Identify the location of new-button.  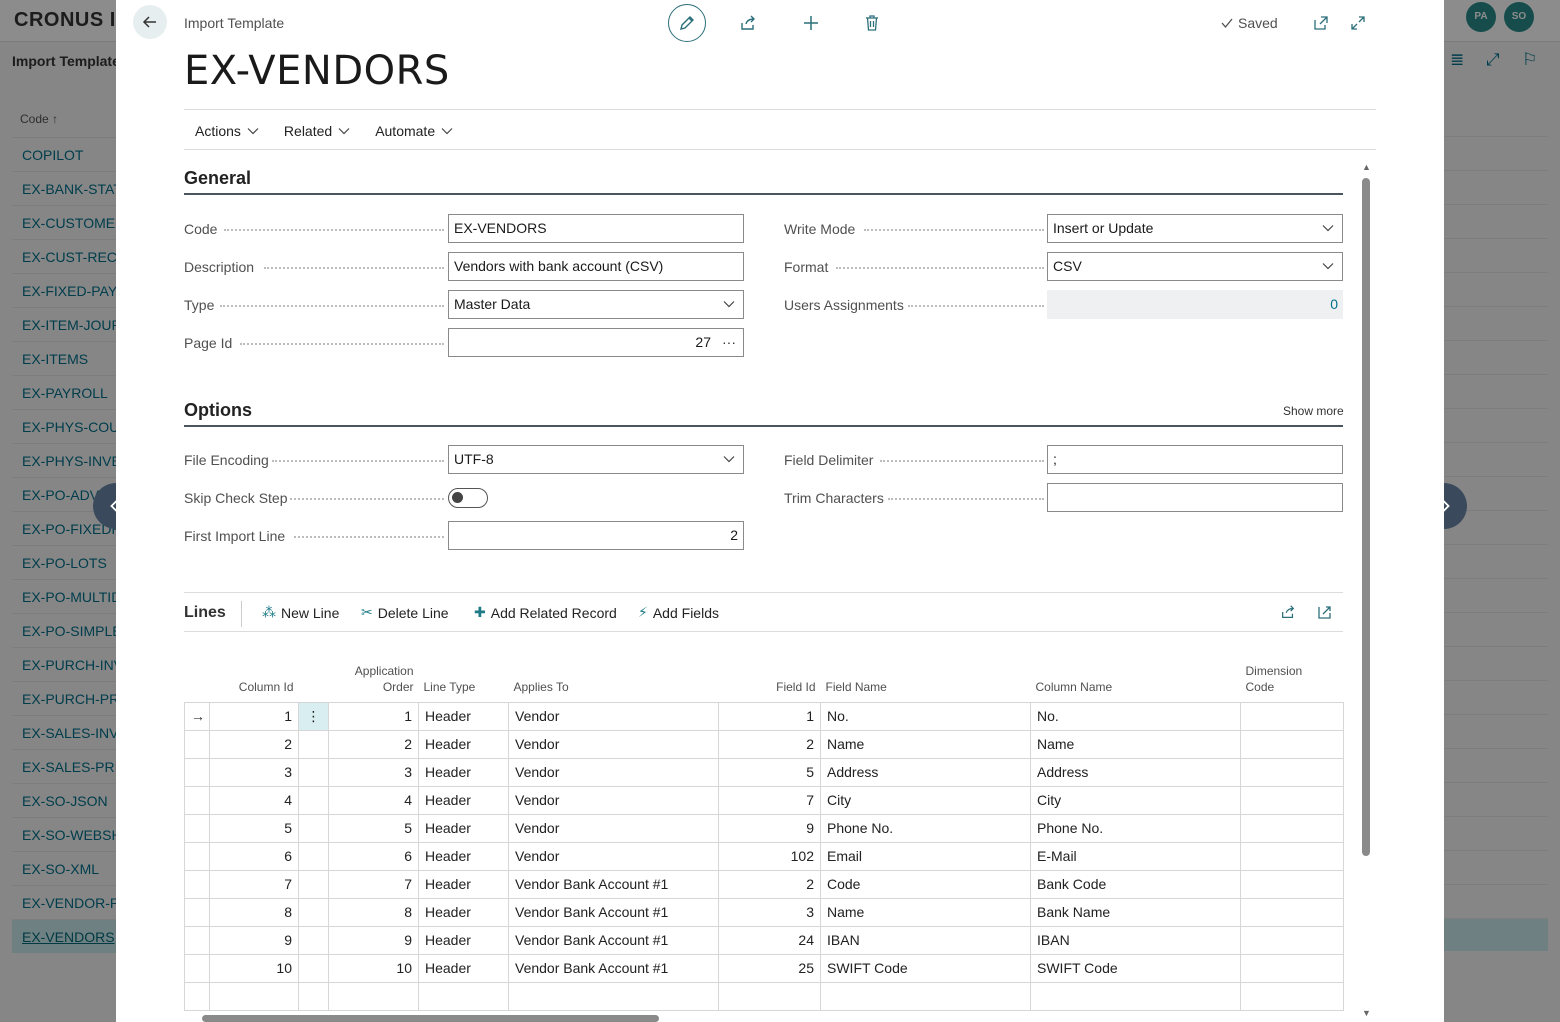
(811, 23).